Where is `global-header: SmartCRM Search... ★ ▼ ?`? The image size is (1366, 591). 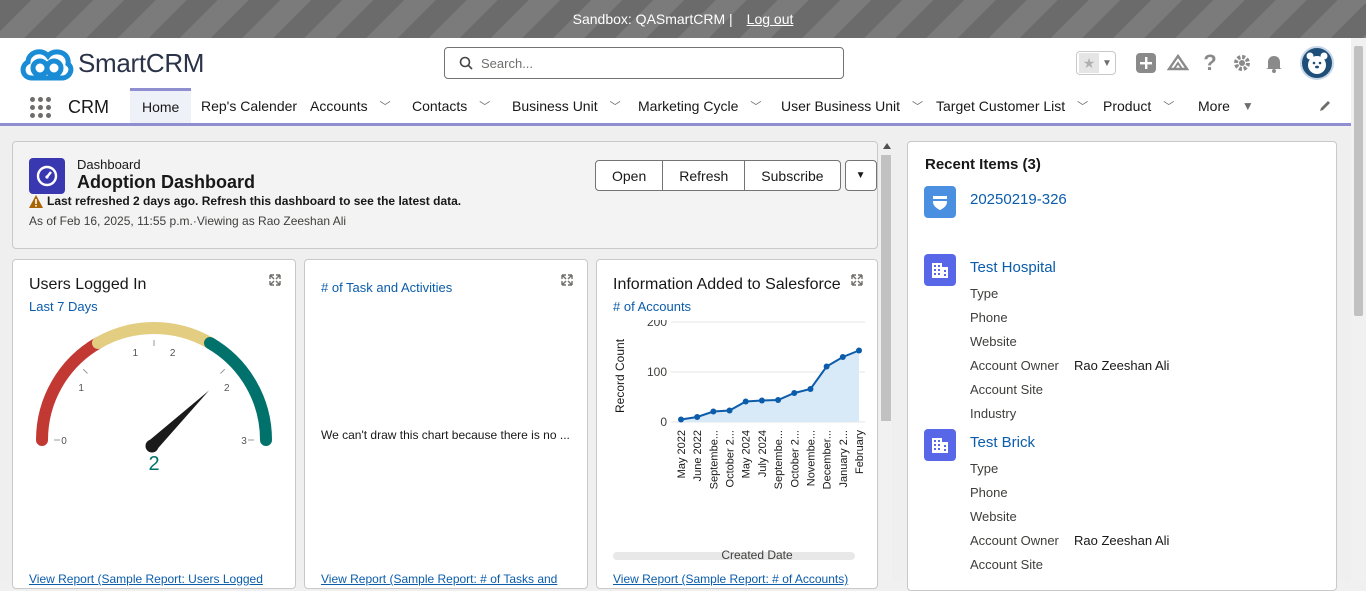 global-header: SmartCRM Search... ★ ▼ ? is located at coordinates (675, 63).